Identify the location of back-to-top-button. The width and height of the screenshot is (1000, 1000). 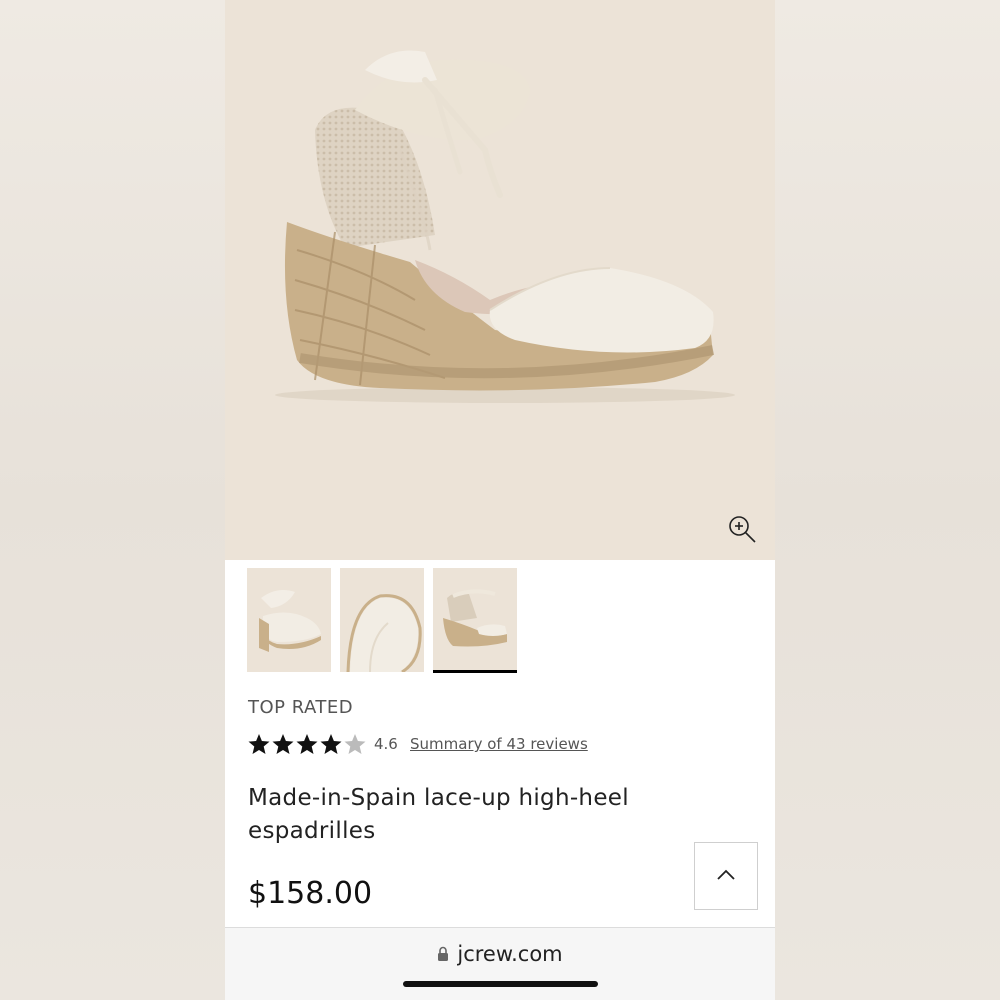
(726, 876).